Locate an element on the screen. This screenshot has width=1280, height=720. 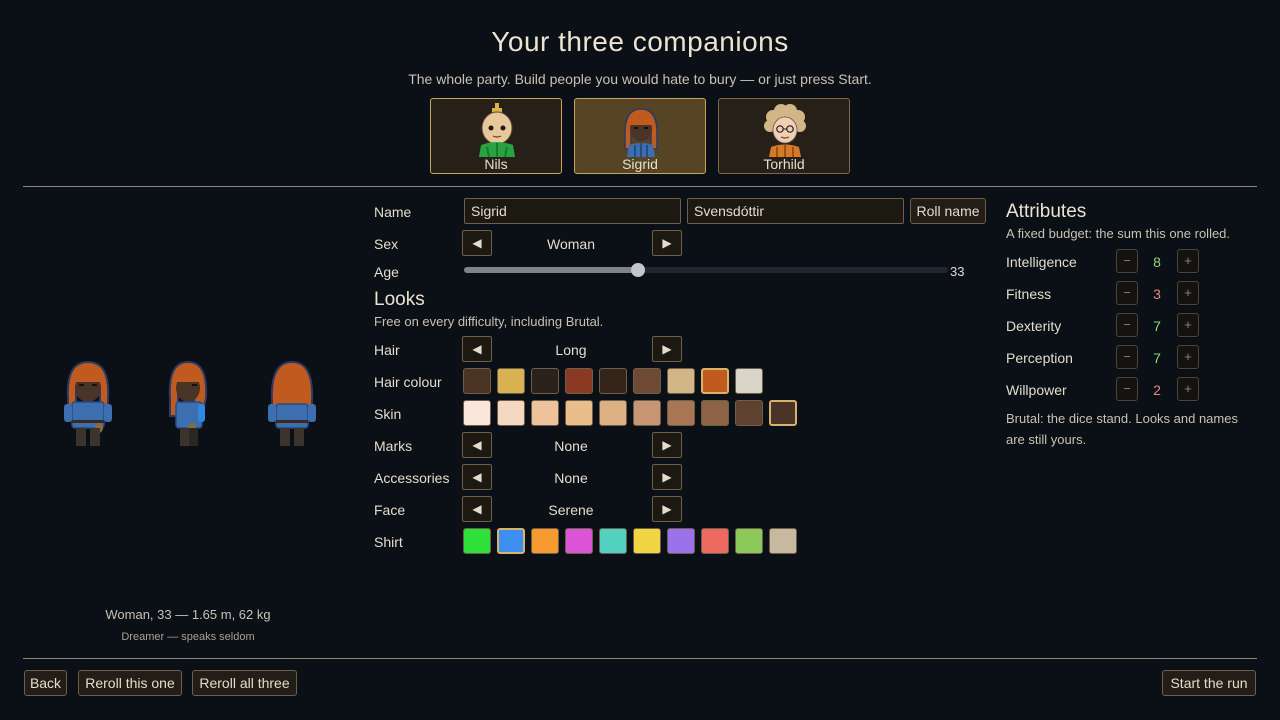
age-label: Age is located at coordinates (386, 272).